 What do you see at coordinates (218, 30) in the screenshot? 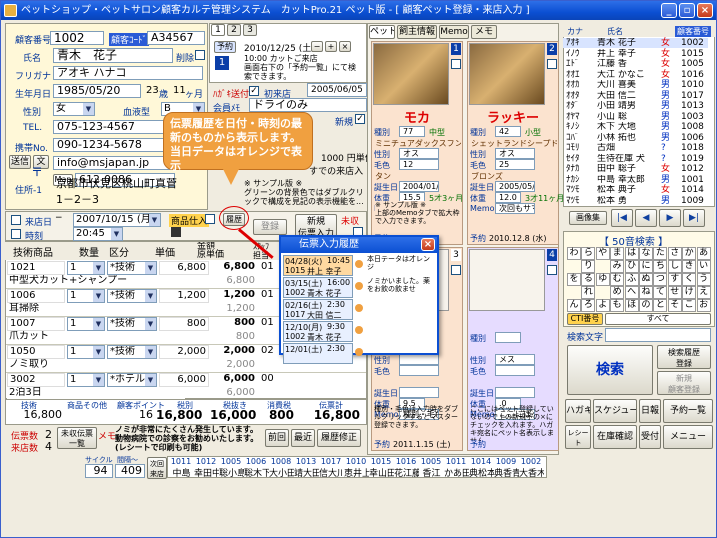
I see `reservation-tab-1: 1` at bounding box center [218, 30].